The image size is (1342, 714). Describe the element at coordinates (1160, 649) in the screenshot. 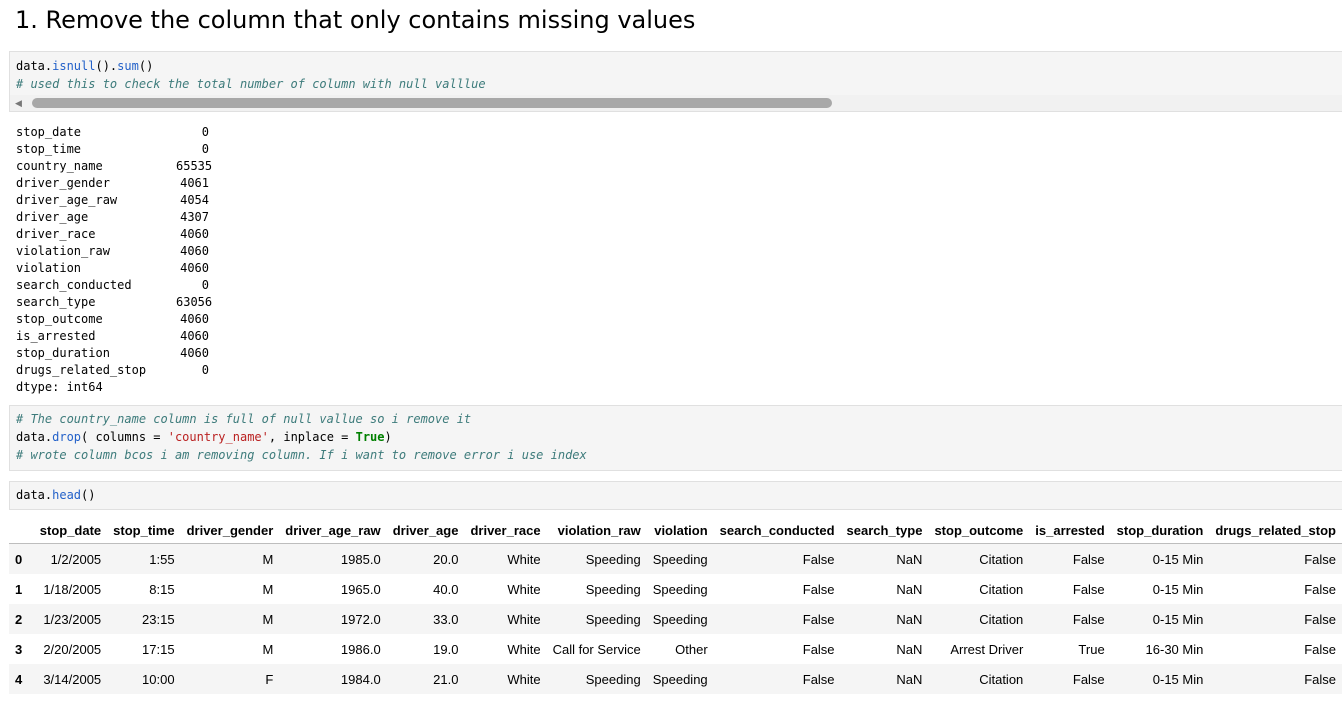

I see `table-cell: 16-30 Min` at that location.